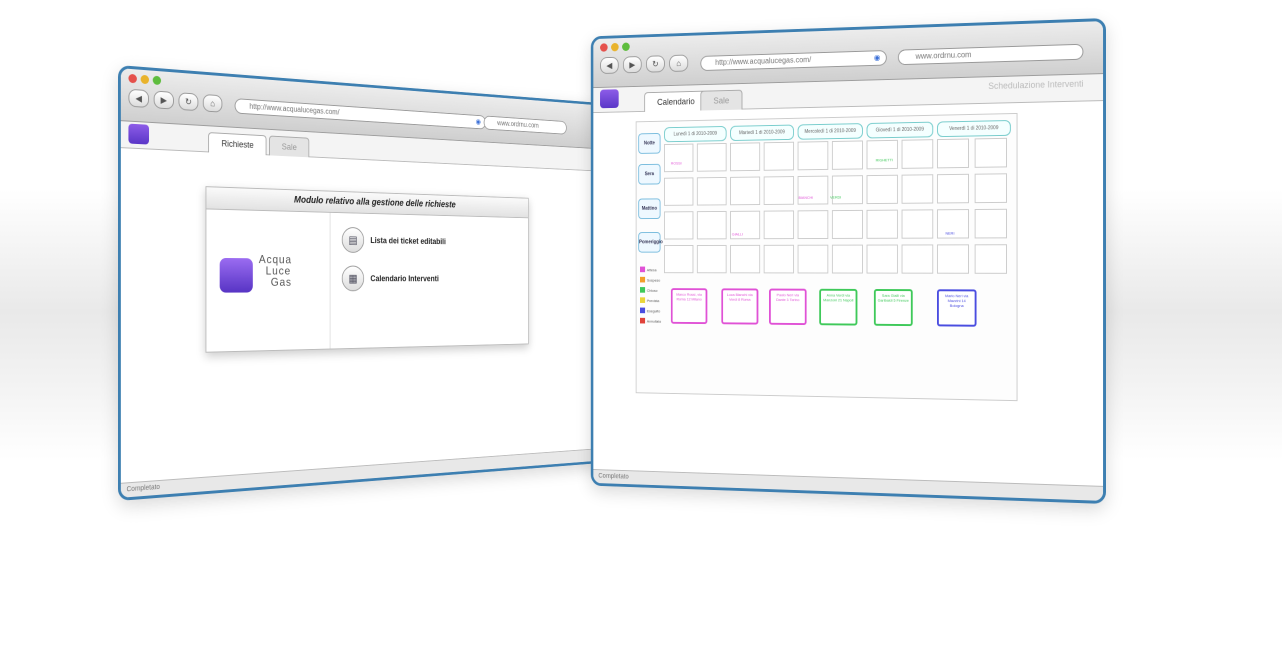 This screenshot has width=1282, height=649. Describe the element at coordinates (654, 321) in the screenshot. I see `legend-label: Annullato` at that location.